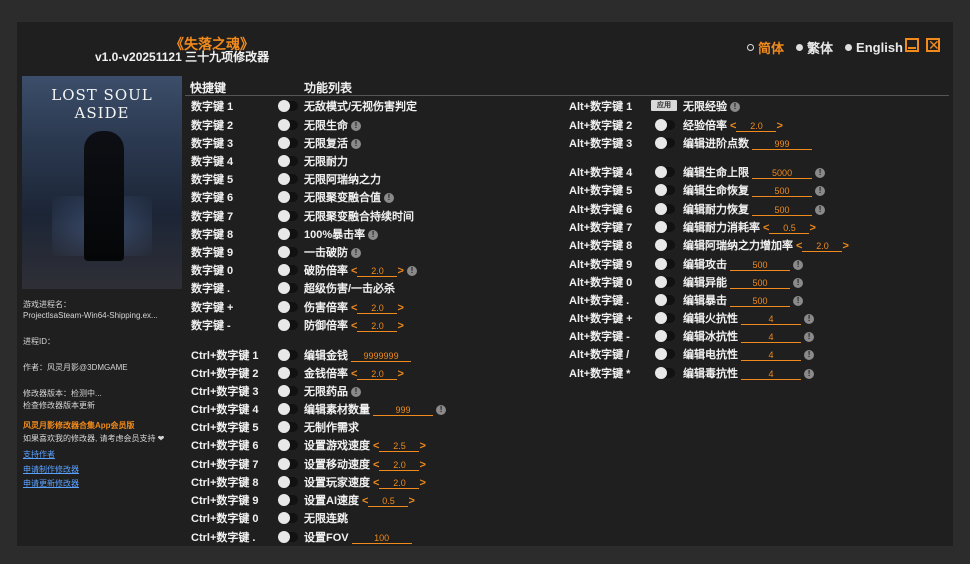 The width and height of the screenshot is (970, 564). I want to click on request-trainer-link: 申请制作修改器, so click(51, 469).